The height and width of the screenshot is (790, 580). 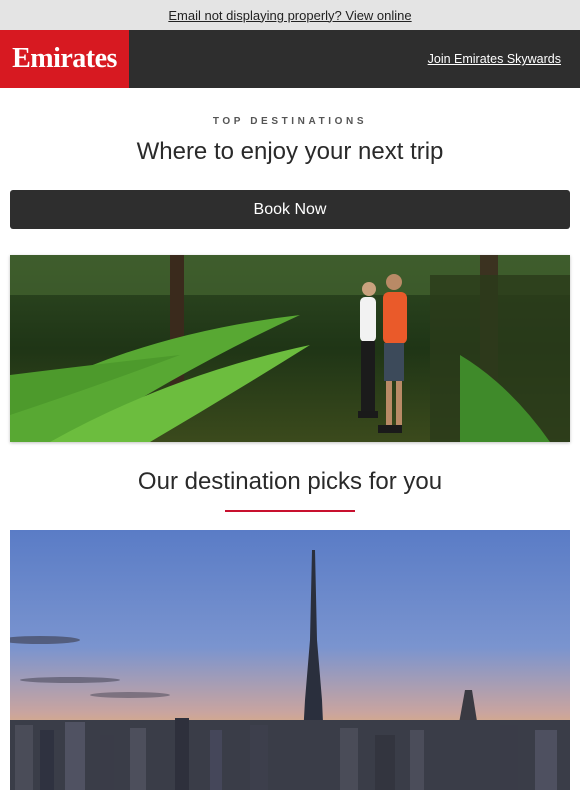 I want to click on emirates-logo: Emirates, so click(x=64, y=59).